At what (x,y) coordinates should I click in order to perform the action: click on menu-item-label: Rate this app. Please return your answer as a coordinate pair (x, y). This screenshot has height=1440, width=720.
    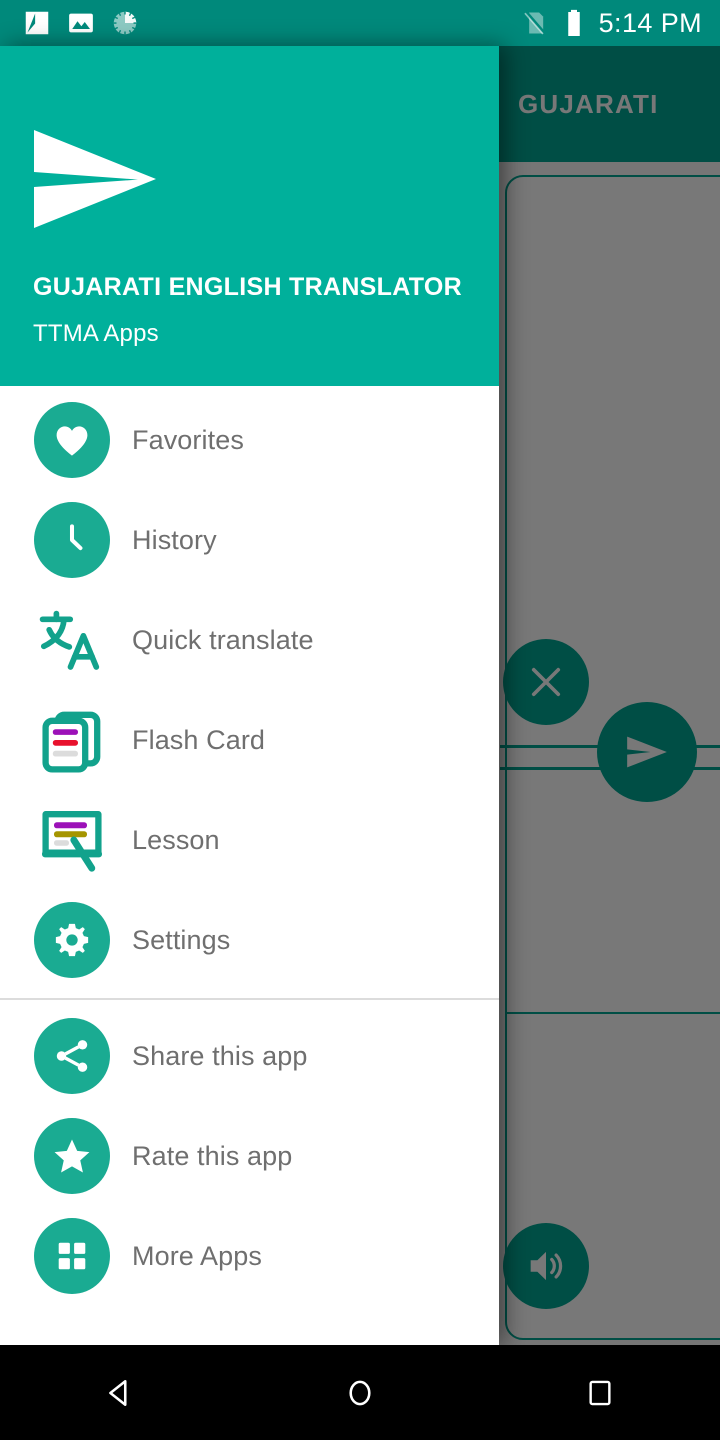
    Looking at the image, I should click on (212, 1155).